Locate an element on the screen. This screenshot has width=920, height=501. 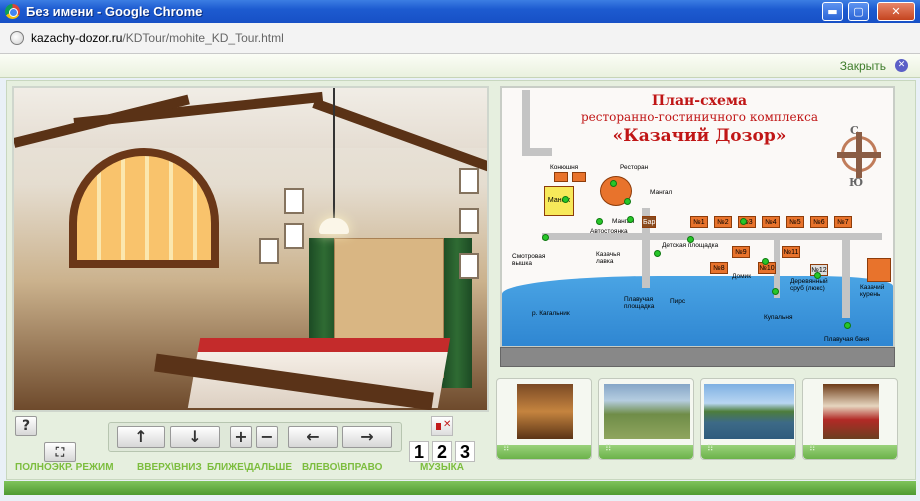
compass-south: Ю is located at coordinates (856, 182).